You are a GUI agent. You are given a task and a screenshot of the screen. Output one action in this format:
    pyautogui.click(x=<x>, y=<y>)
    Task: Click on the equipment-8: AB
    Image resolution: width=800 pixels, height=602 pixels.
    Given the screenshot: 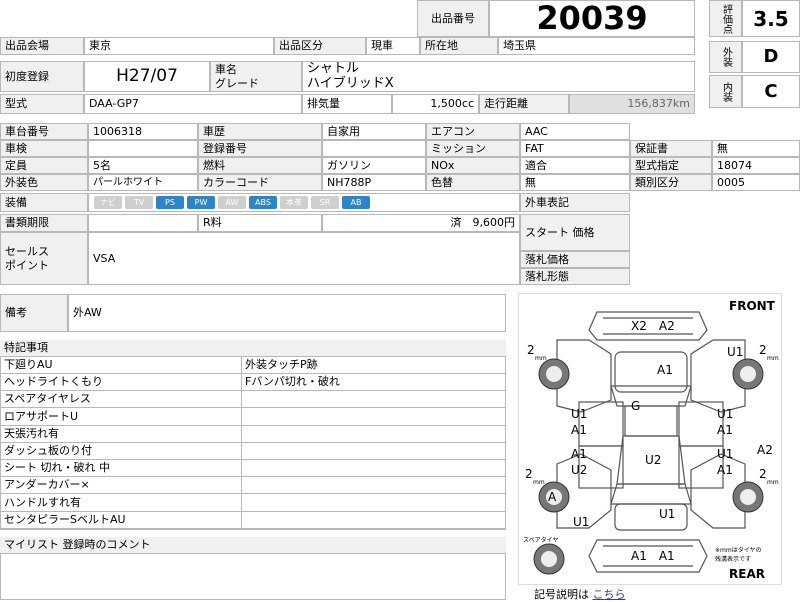 What is the action you would take?
    pyautogui.click(x=356, y=202)
    